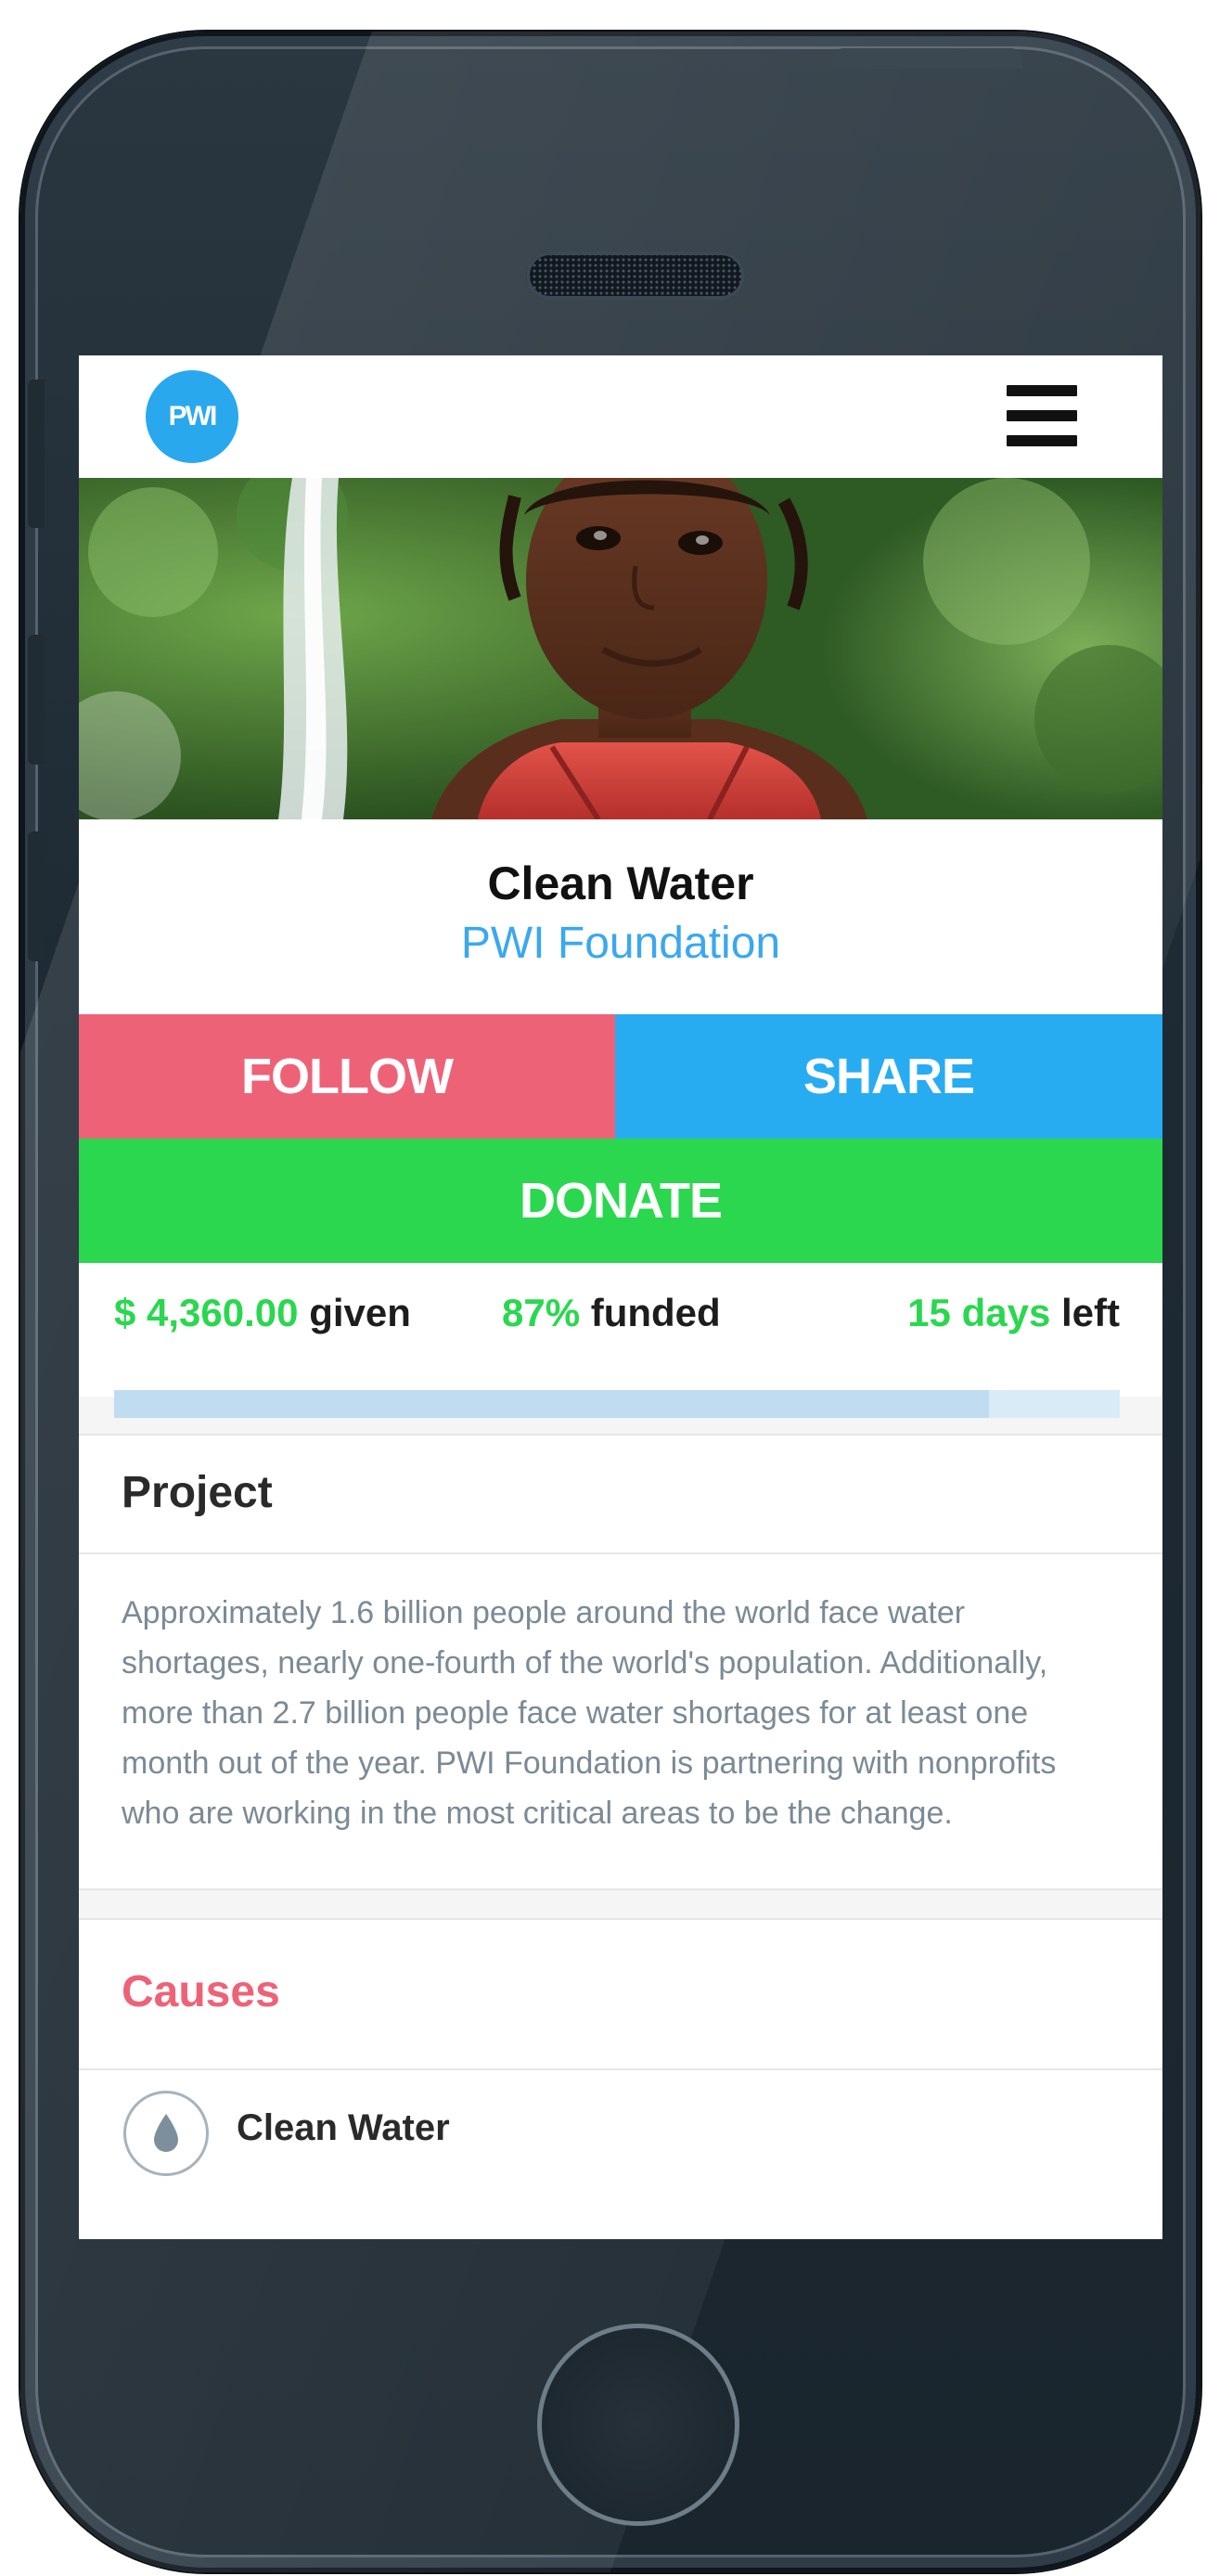 Image resolution: width=1207 pixels, height=2576 pixels. Describe the element at coordinates (927, 59) in the screenshot. I see `power-button` at that location.